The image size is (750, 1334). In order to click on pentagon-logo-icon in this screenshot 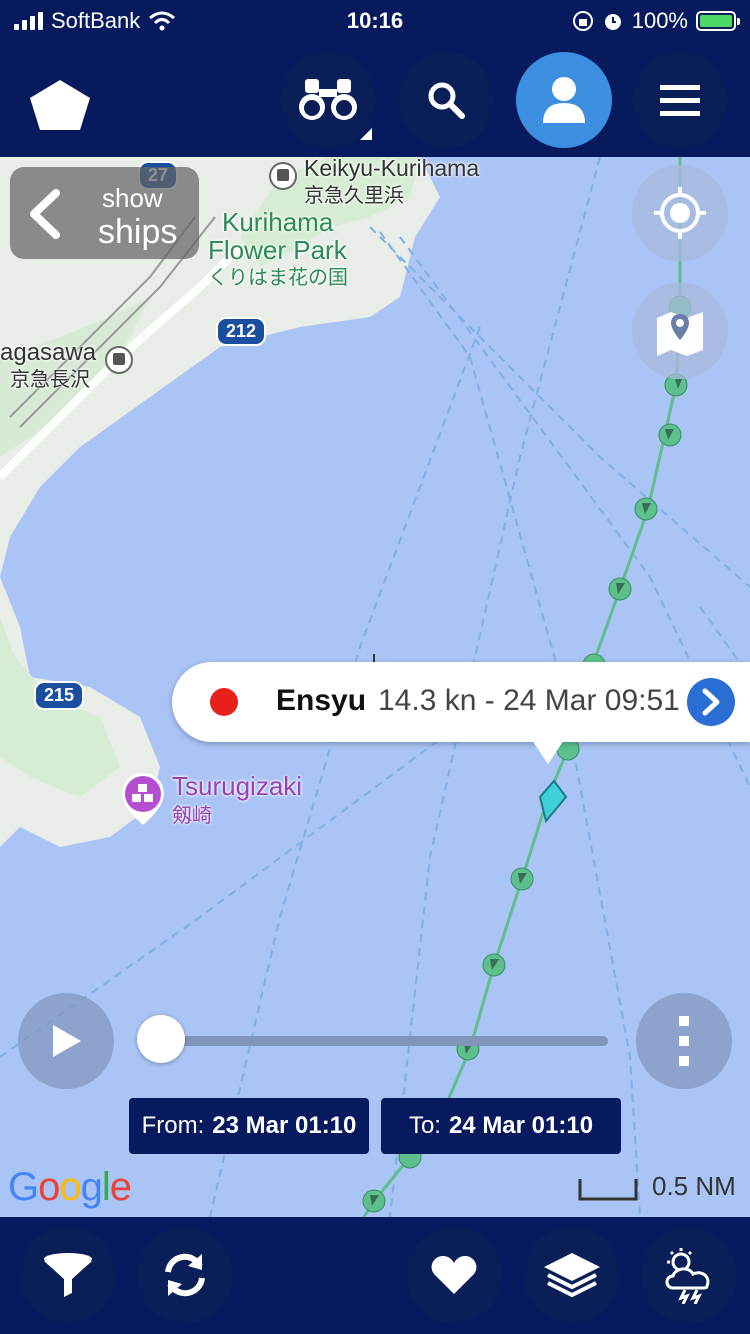, I will do `click(60, 105)`.